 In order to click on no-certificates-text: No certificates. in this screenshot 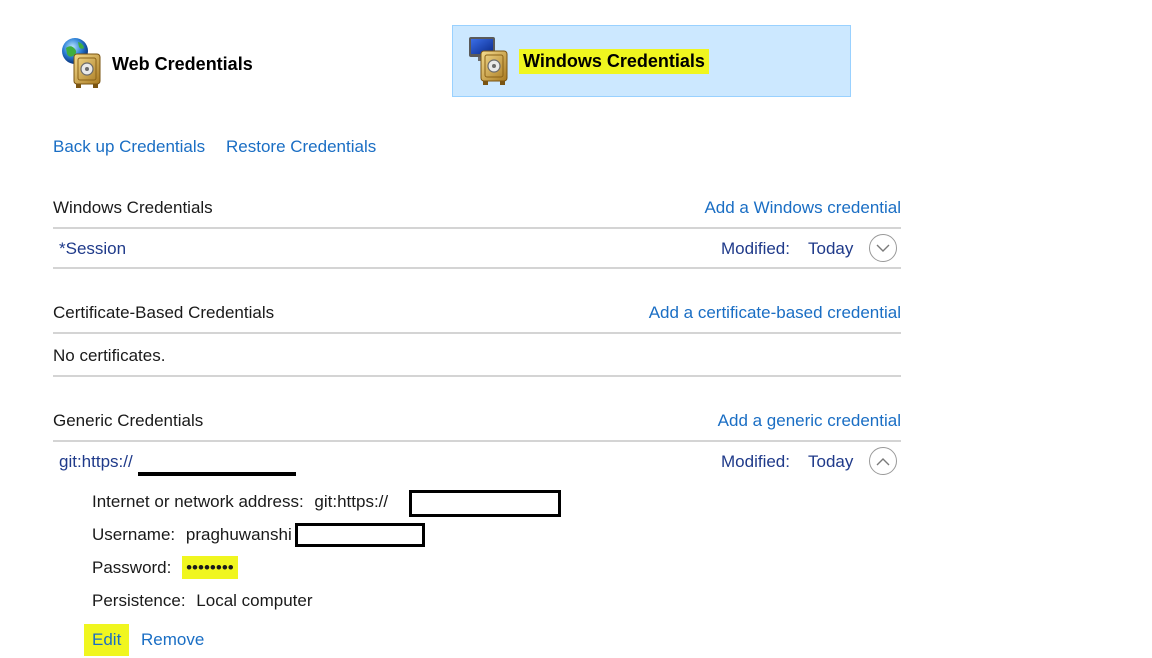, I will do `click(109, 355)`.